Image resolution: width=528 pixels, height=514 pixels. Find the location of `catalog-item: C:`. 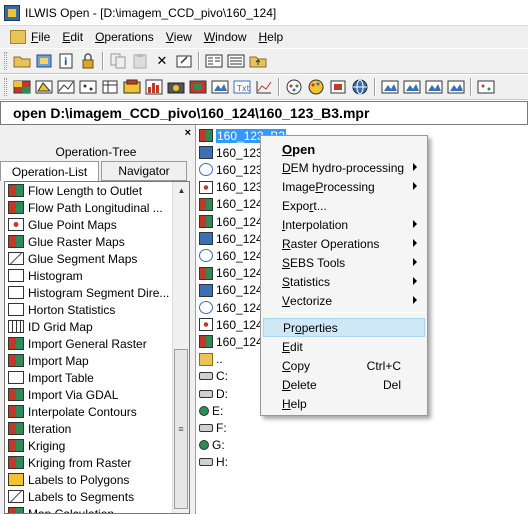

catalog-item: C: is located at coordinates (213, 376).